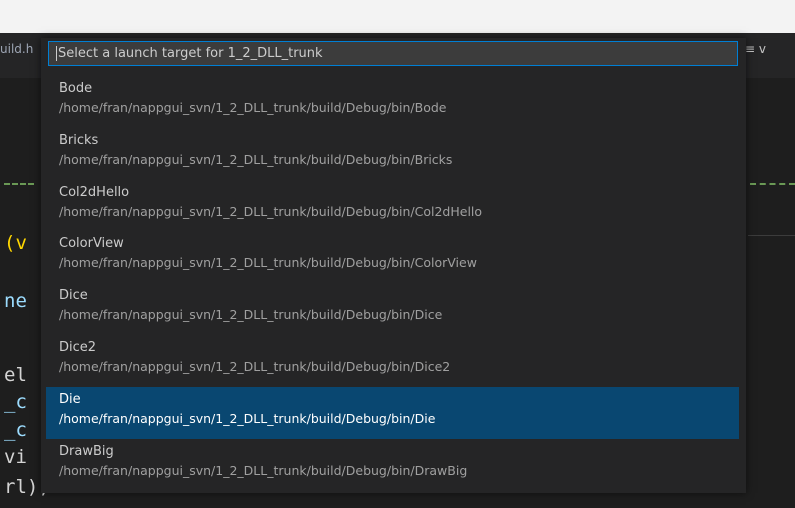  I want to click on launch-target-placeholder: Select a launch target for 1_2_DLL_trunk, so click(190, 53).